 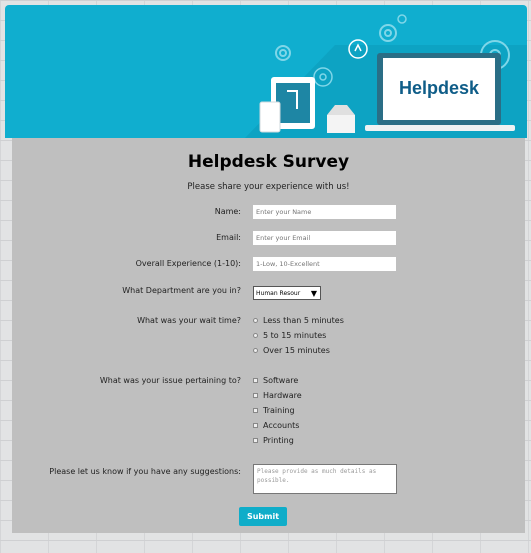 I want to click on email-label: Email:, so click(x=228, y=237).